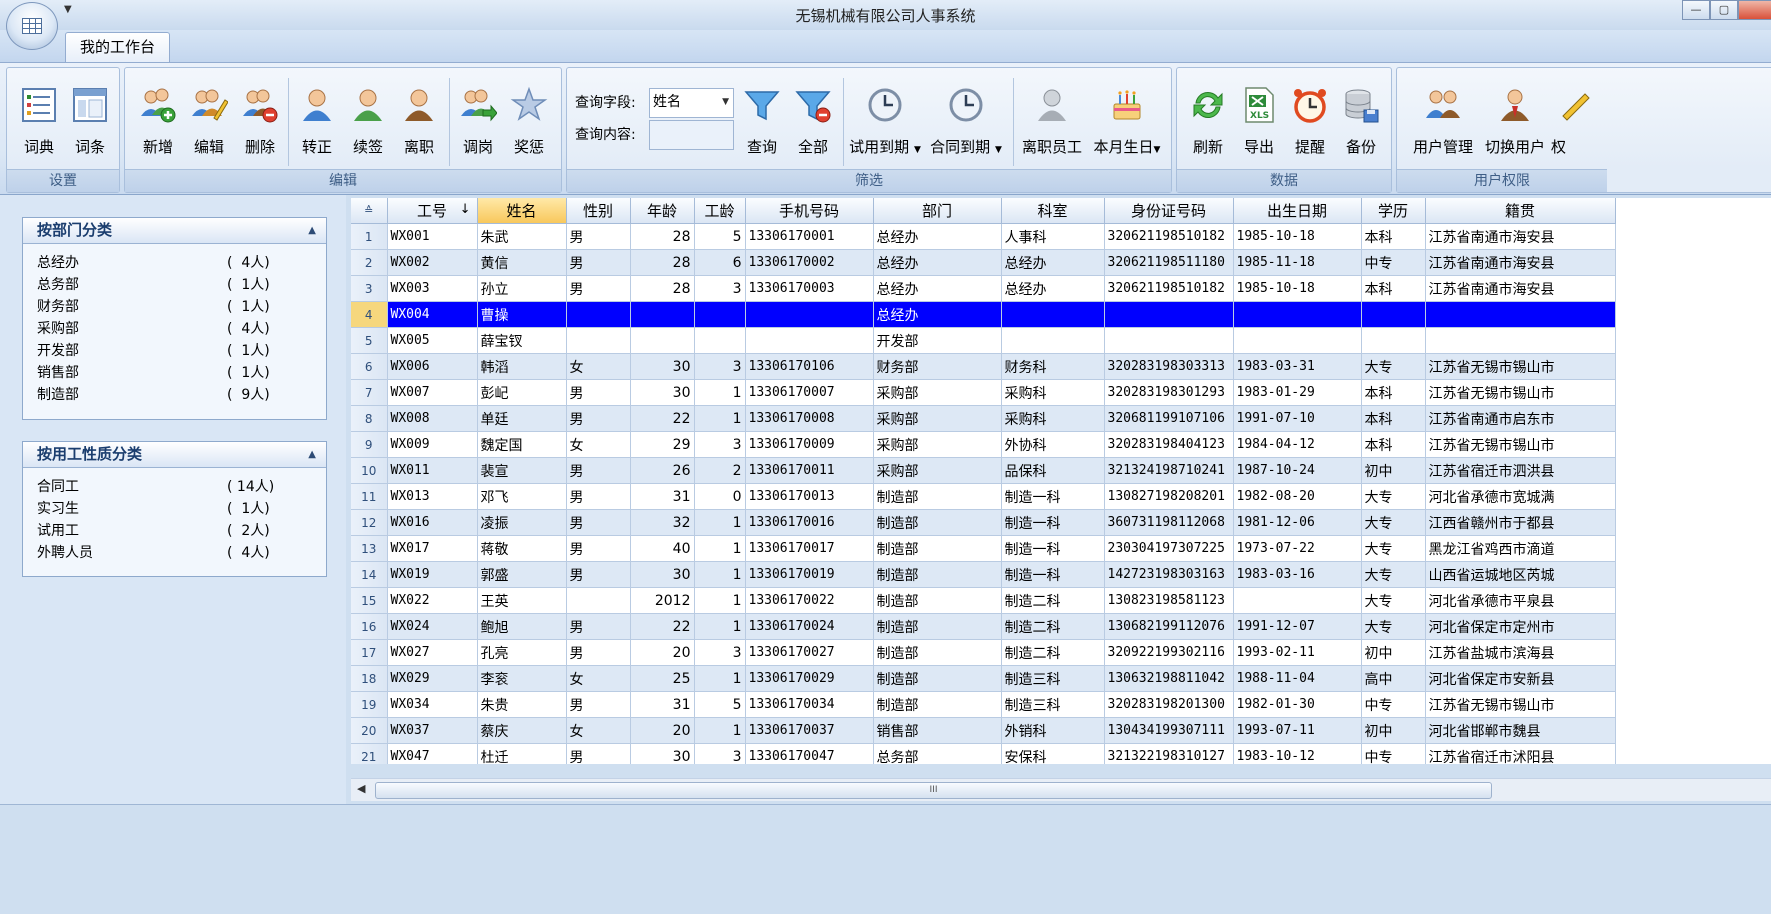 This screenshot has height=914, width=1771. Describe the element at coordinates (522, 626) in the screenshot. I see `table-cell: 鲍旭` at that location.